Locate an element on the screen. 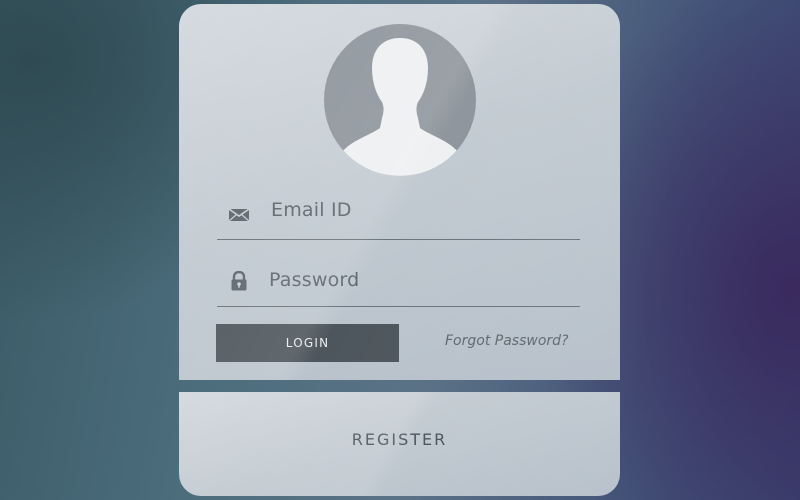 The image size is (800, 500). user-silhouette-icon is located at coordinates (400, 107).